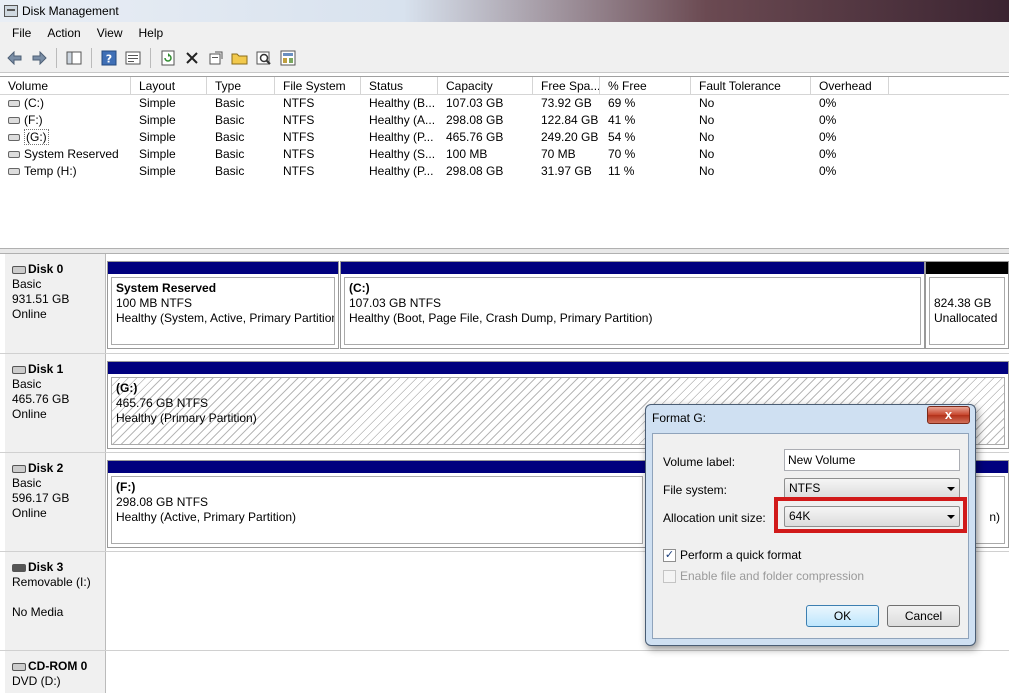 The height and width of the screenshot is (693, 1009). Describe the element at coordinates (923, 616) in the screenshot. I see `cancel-button: Cancel` at that location.